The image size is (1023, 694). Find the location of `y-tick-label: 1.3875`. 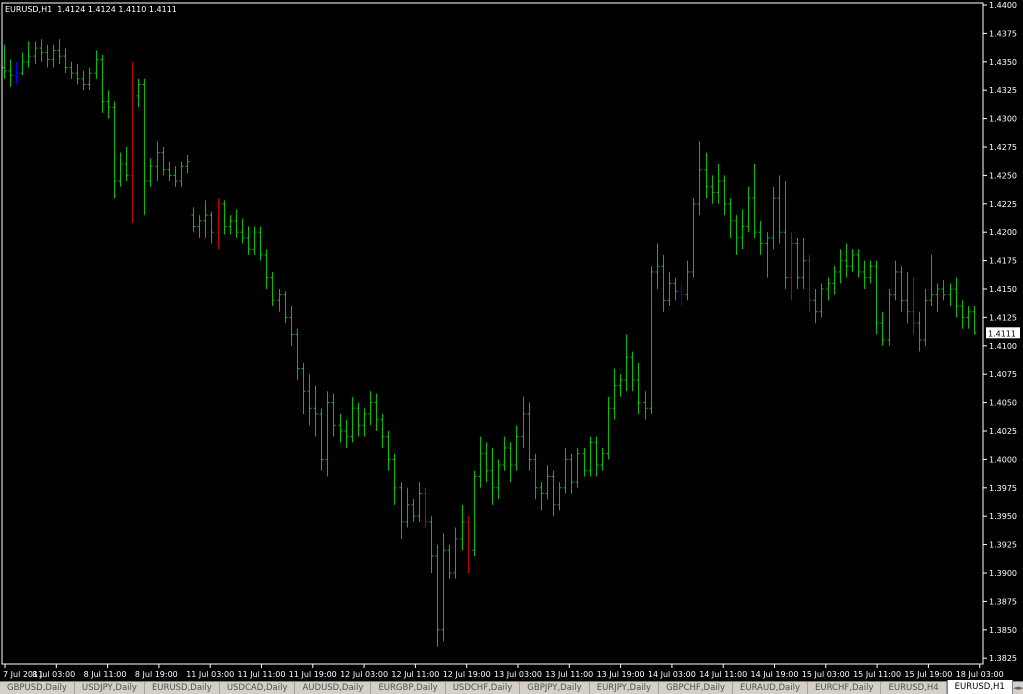

y-tick-label: 1.3875 is located at coordinates (1003, 601).